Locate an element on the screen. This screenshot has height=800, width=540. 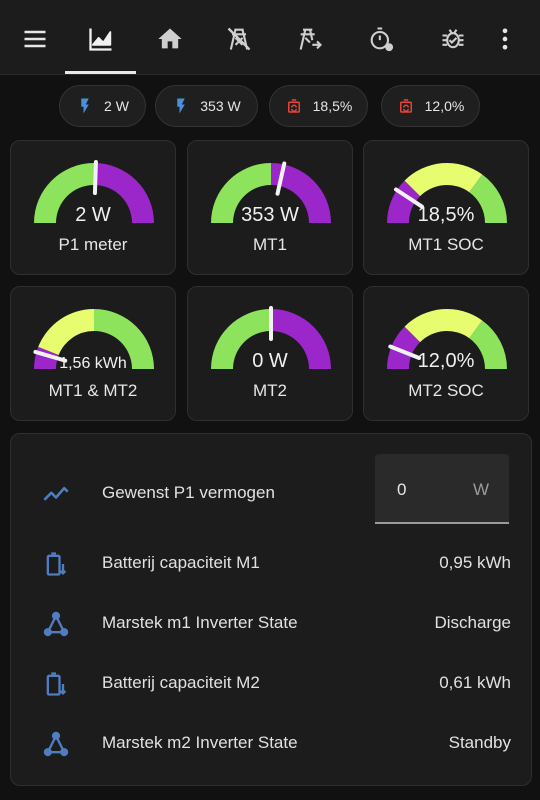
chip-value: 12,0% is located at coordinates (444, 106).